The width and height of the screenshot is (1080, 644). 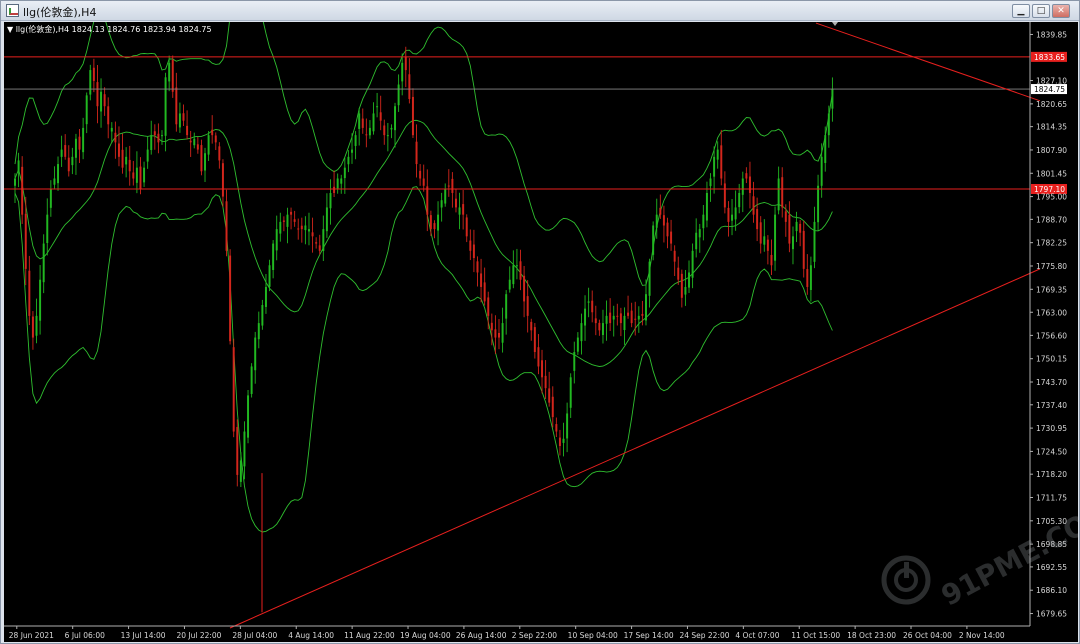 What do you see at coordinates (369, 635) in the screenshot?
I see `time-tick-label: 11 Aug 22:00` at bounding box center [369, 635].